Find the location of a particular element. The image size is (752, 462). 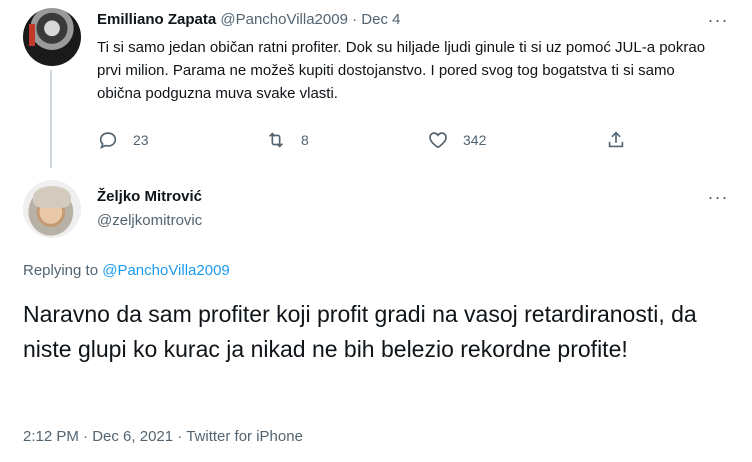

like-button: 342 is located at coordinates (456, 140).